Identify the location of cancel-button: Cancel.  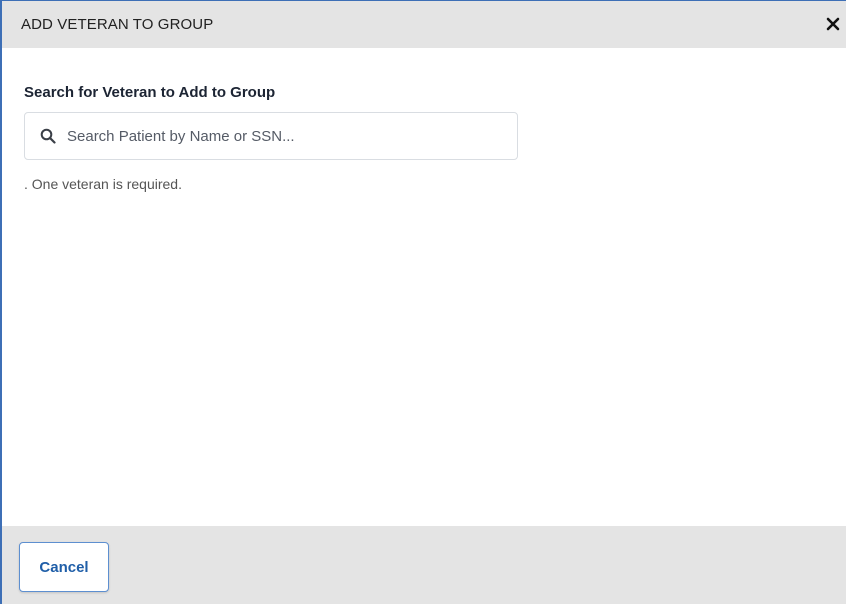
(64, 567).